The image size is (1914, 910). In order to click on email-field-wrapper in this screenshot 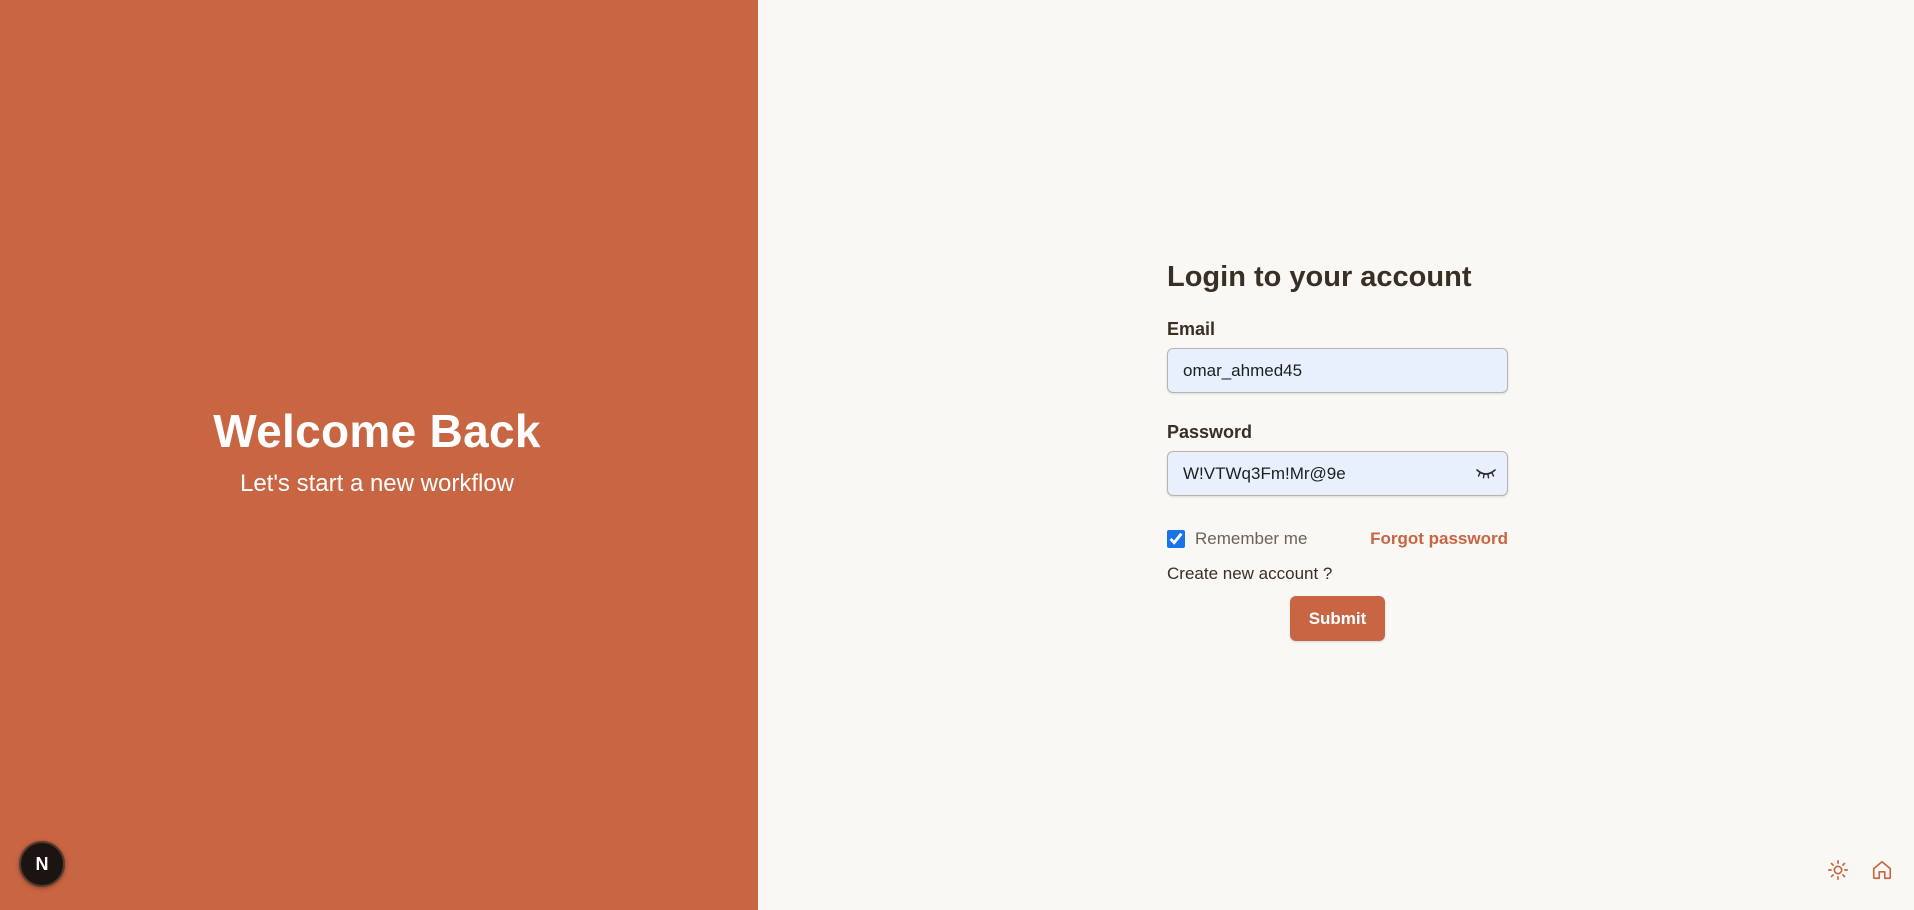, I will do `click(1337, 370)`.